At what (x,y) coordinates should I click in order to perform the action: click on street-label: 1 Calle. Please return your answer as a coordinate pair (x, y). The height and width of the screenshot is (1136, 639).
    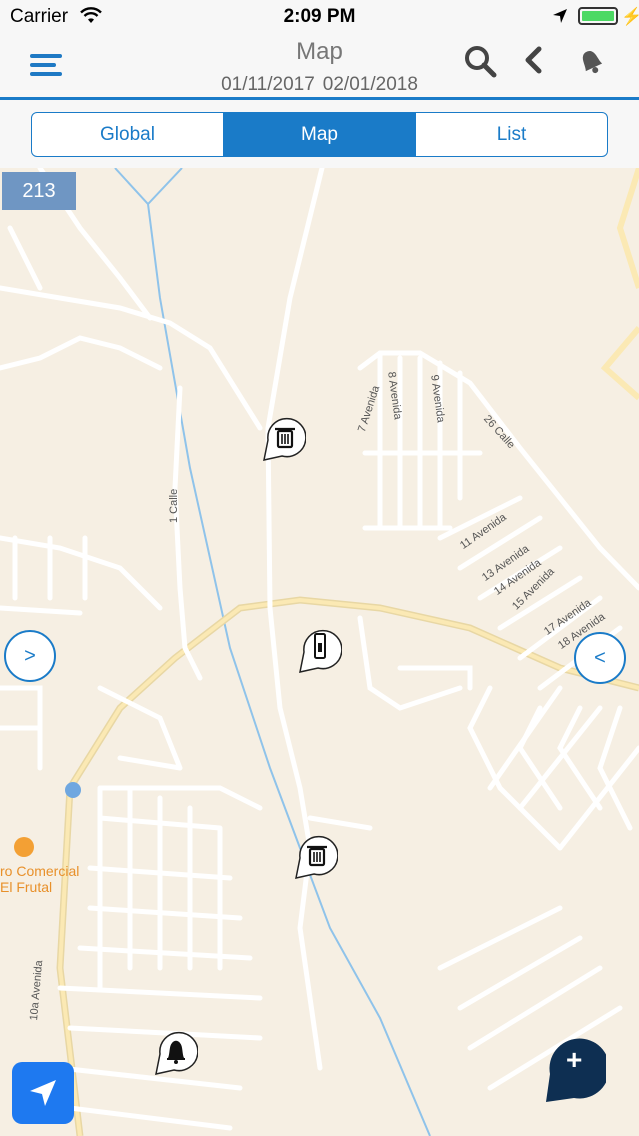
    Looking at the image, I should click on (174, 505).